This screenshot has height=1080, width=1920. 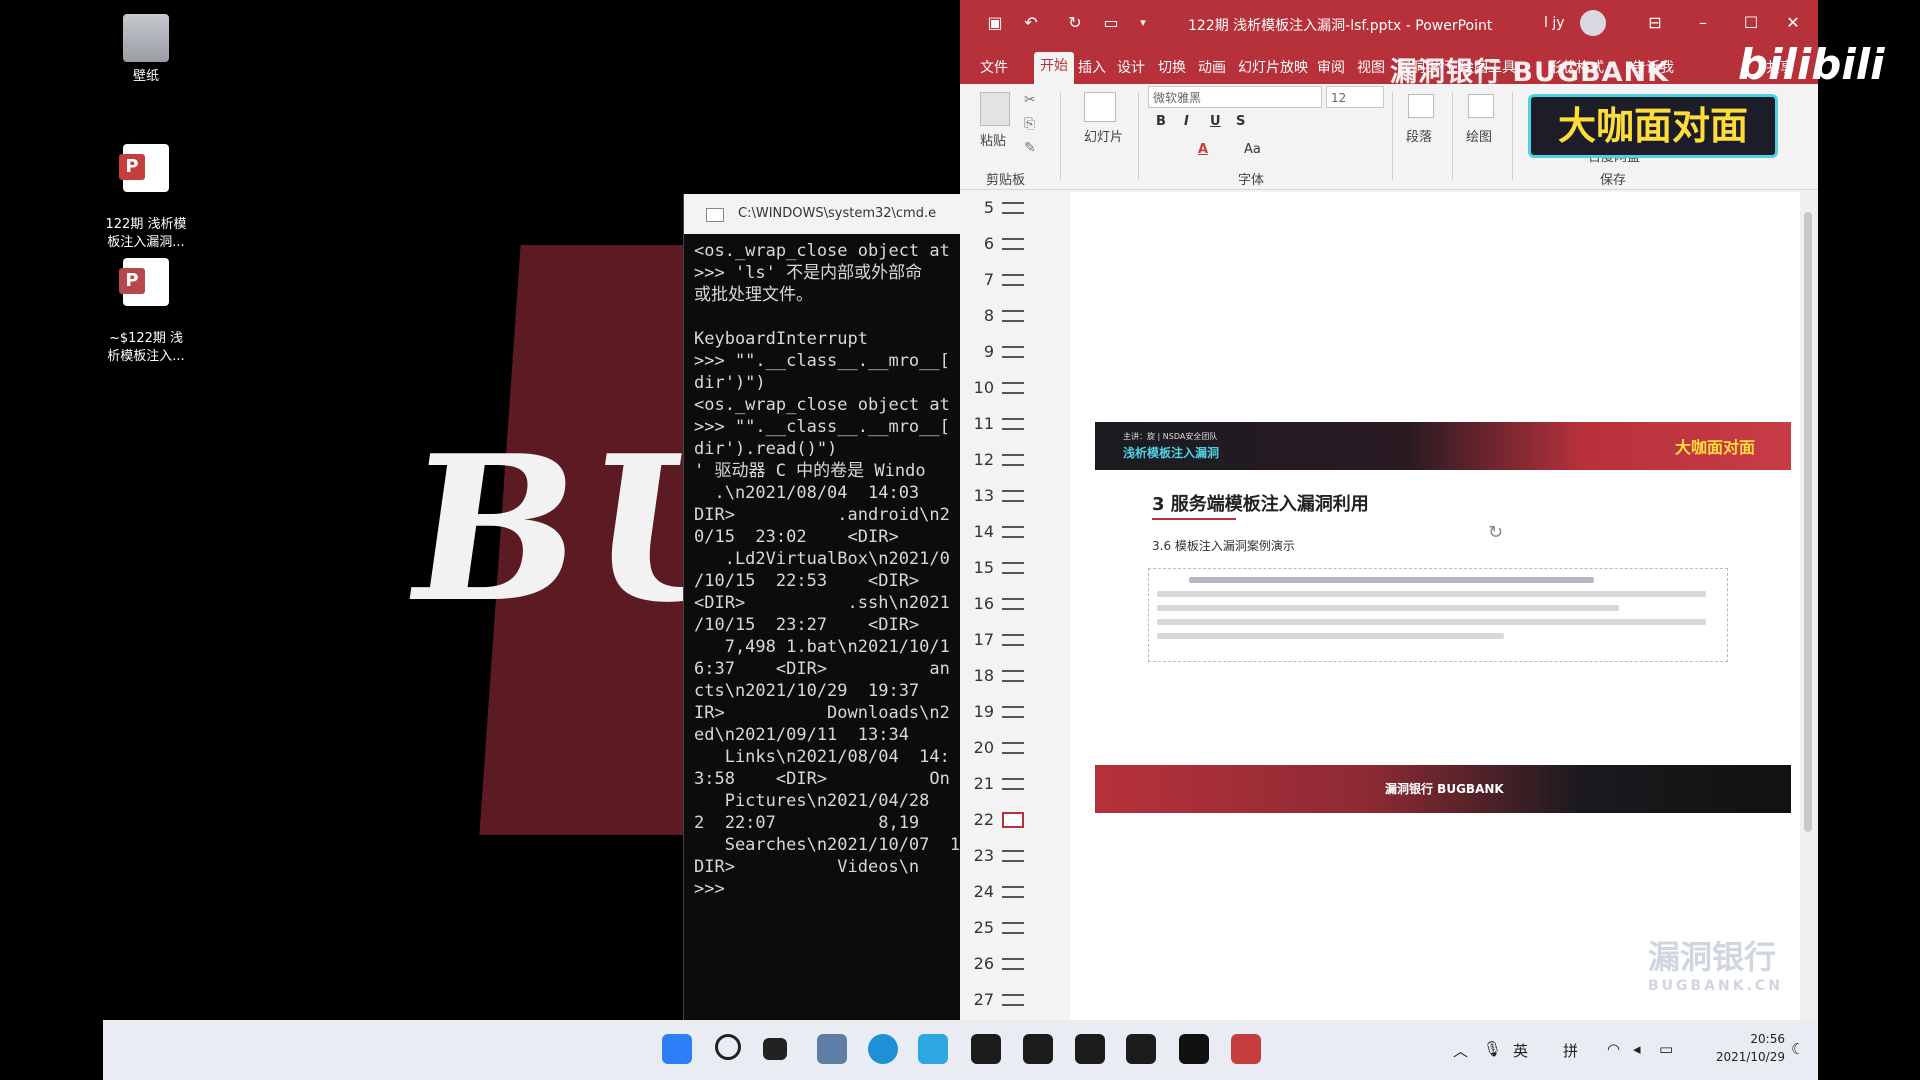 I want to click on phpstorm-icon, so click(x=1090, y=1049).